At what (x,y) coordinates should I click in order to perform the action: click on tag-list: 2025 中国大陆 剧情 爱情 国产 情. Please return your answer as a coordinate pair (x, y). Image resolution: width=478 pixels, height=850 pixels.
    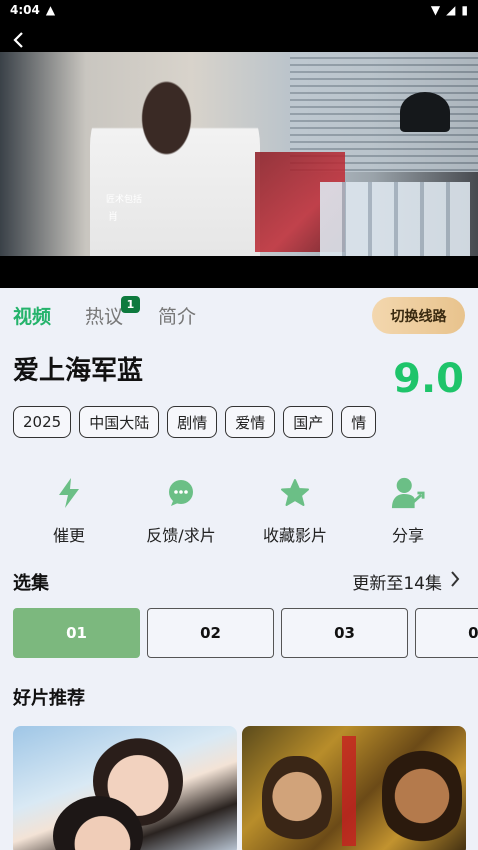
    Looking at the image, I should click on (195, 422).